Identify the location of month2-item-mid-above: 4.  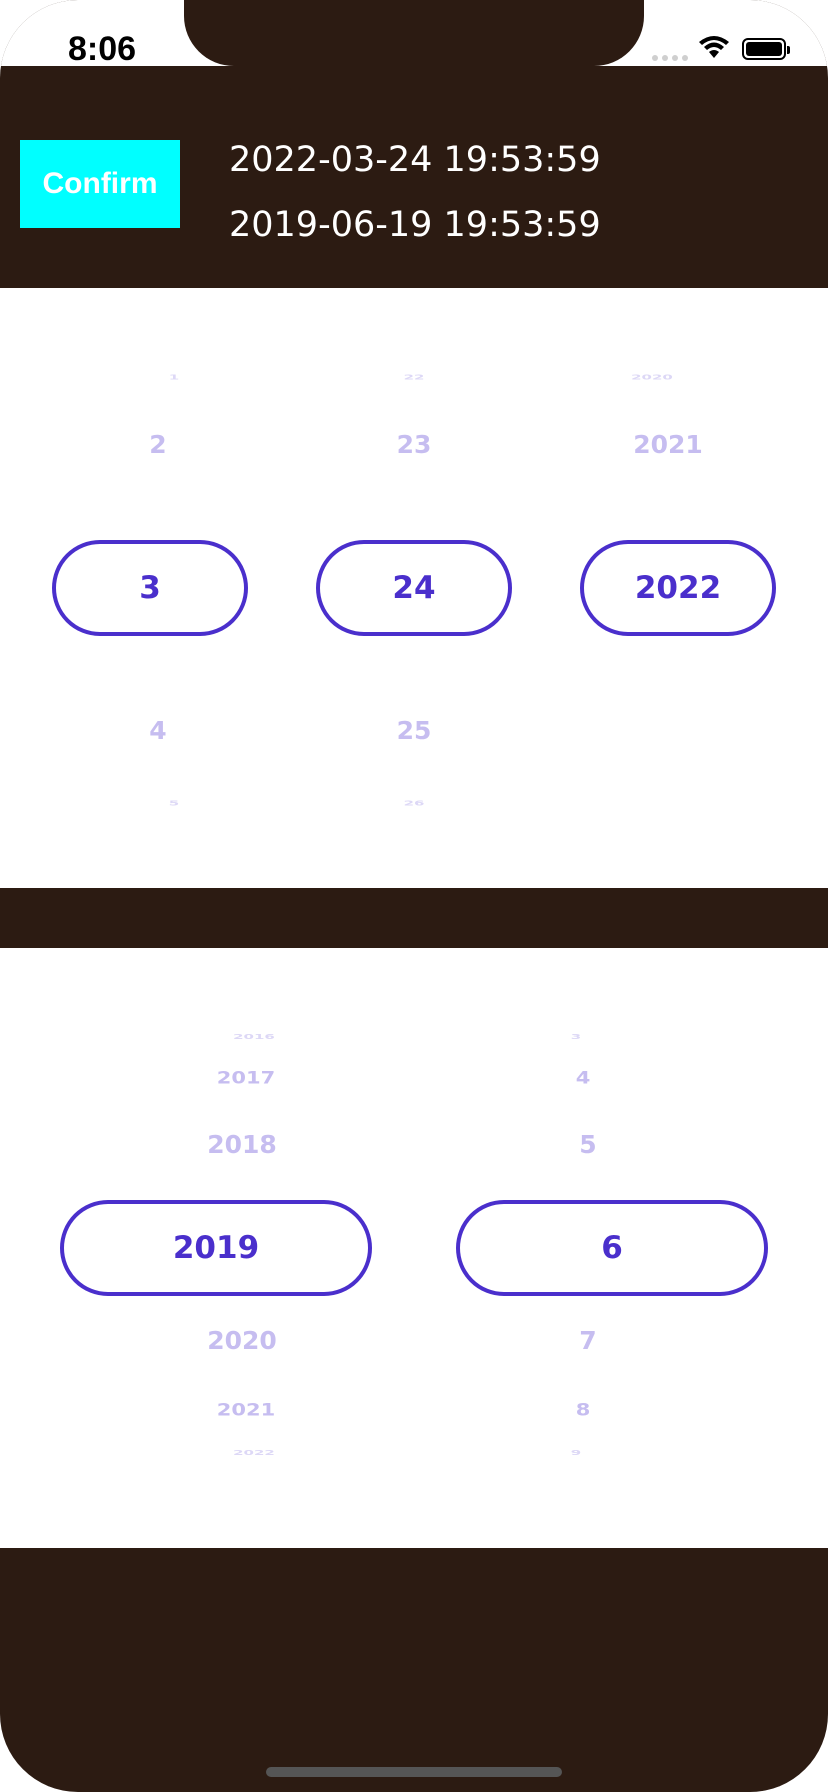
(583, 1077).